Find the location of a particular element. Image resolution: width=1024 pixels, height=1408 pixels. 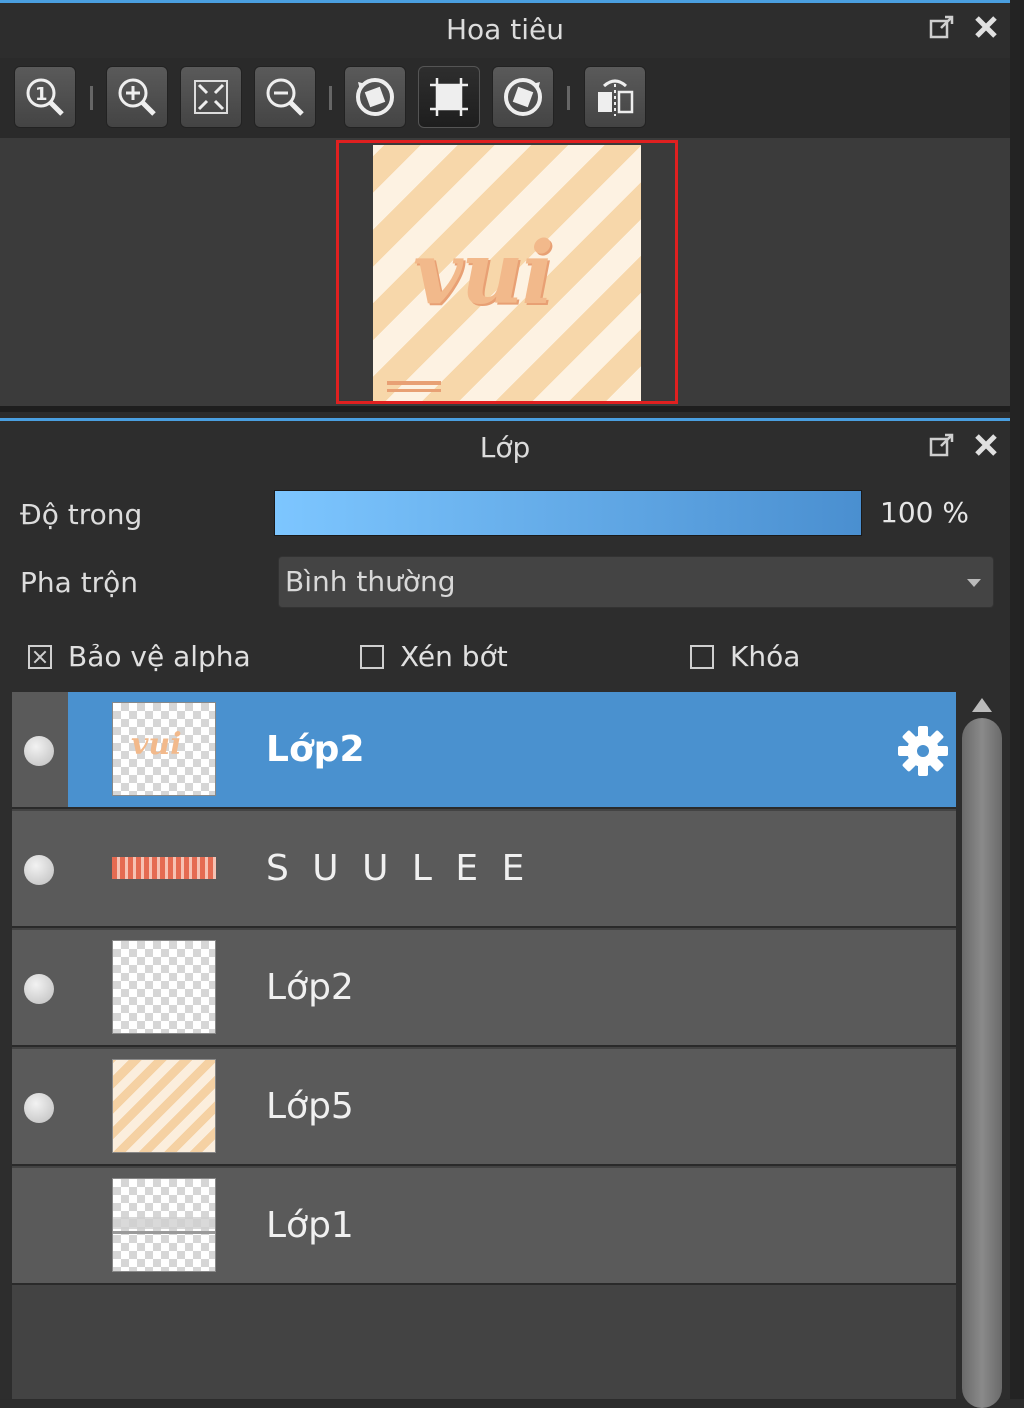

fit-screen-button is located at coordinates (211, 97).